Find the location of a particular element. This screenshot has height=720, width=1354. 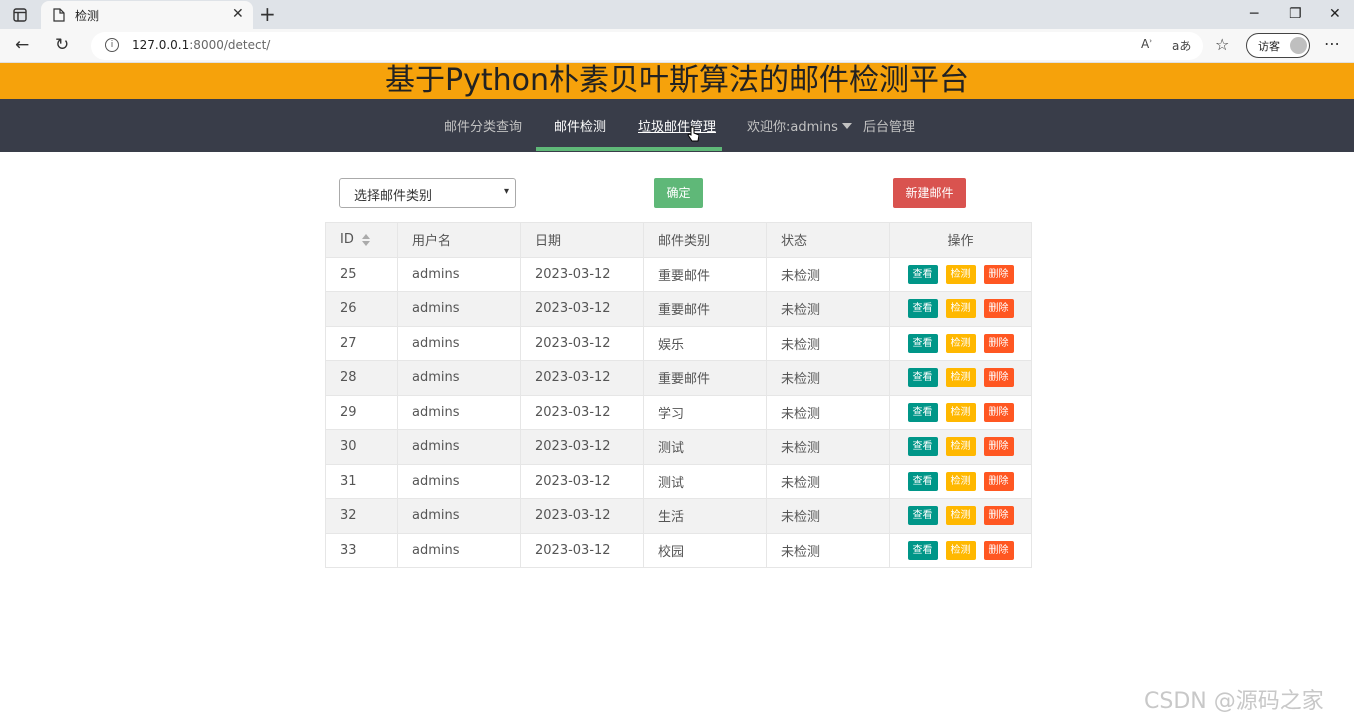

main-navbar: 邮件分类查询 邮件检测 垃圾邮件管理 欢迎你:admins 后台管理 is located at coordinates (677, 125).